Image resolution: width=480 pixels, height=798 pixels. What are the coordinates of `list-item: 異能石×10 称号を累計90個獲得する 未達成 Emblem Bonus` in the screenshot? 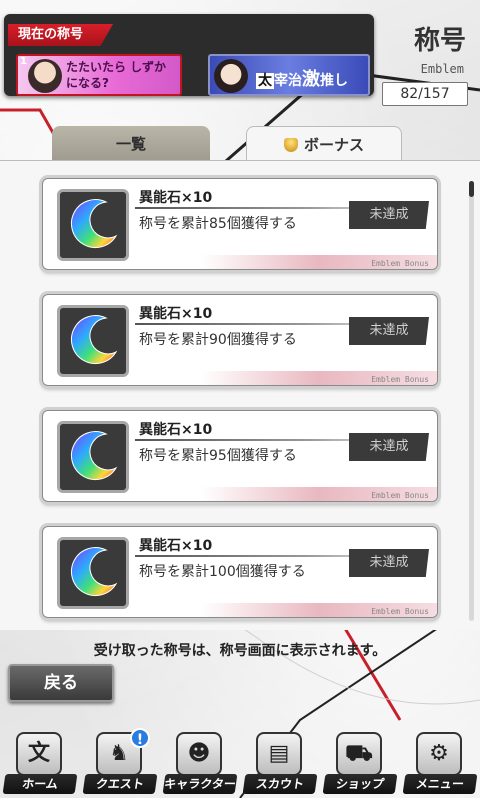 It's located at (240, 340).